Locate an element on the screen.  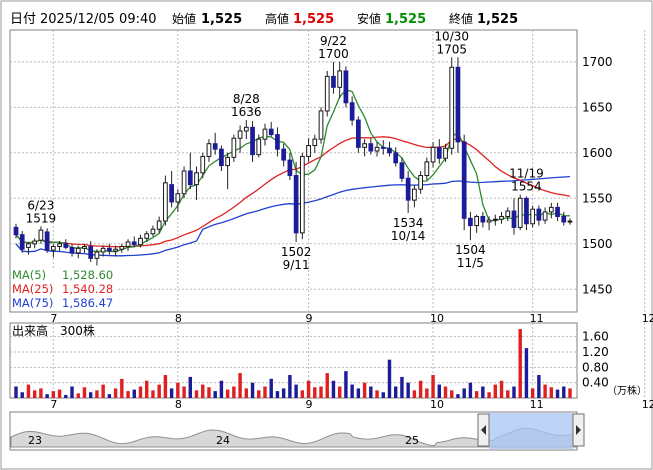
open-value: 1,525 is located at coordinates (221, 19).